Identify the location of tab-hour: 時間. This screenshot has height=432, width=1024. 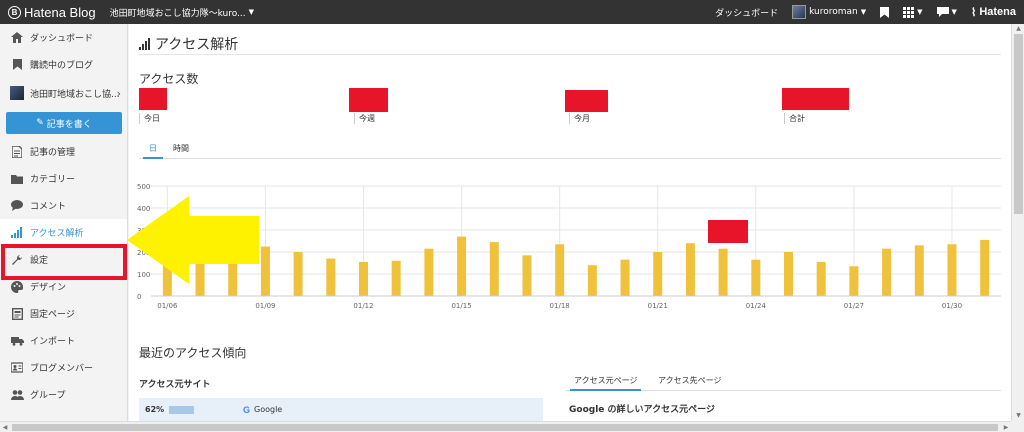
(181, 150).